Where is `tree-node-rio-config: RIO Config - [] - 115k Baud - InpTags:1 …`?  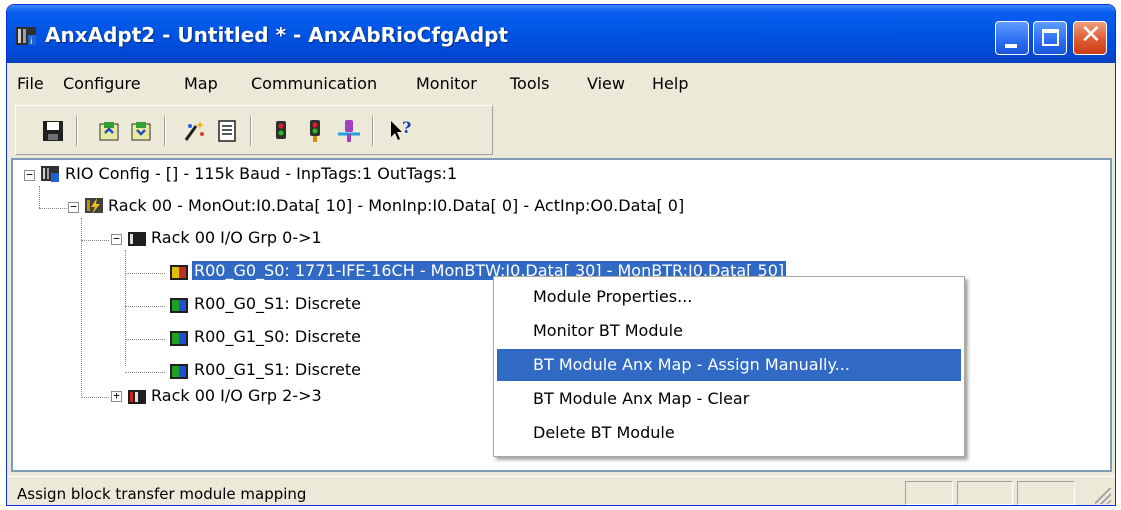 tree-node-rio-config: RIO Config - [] - 115k Baud - InpTags:1 … is located at coordinates (261, 173).